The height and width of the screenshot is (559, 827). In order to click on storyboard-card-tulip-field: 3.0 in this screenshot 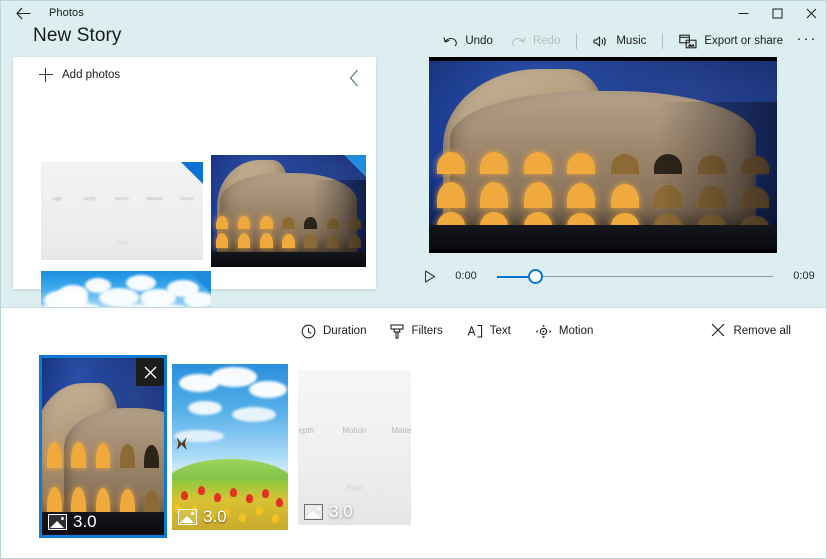, I will do `click(230, 447)`.